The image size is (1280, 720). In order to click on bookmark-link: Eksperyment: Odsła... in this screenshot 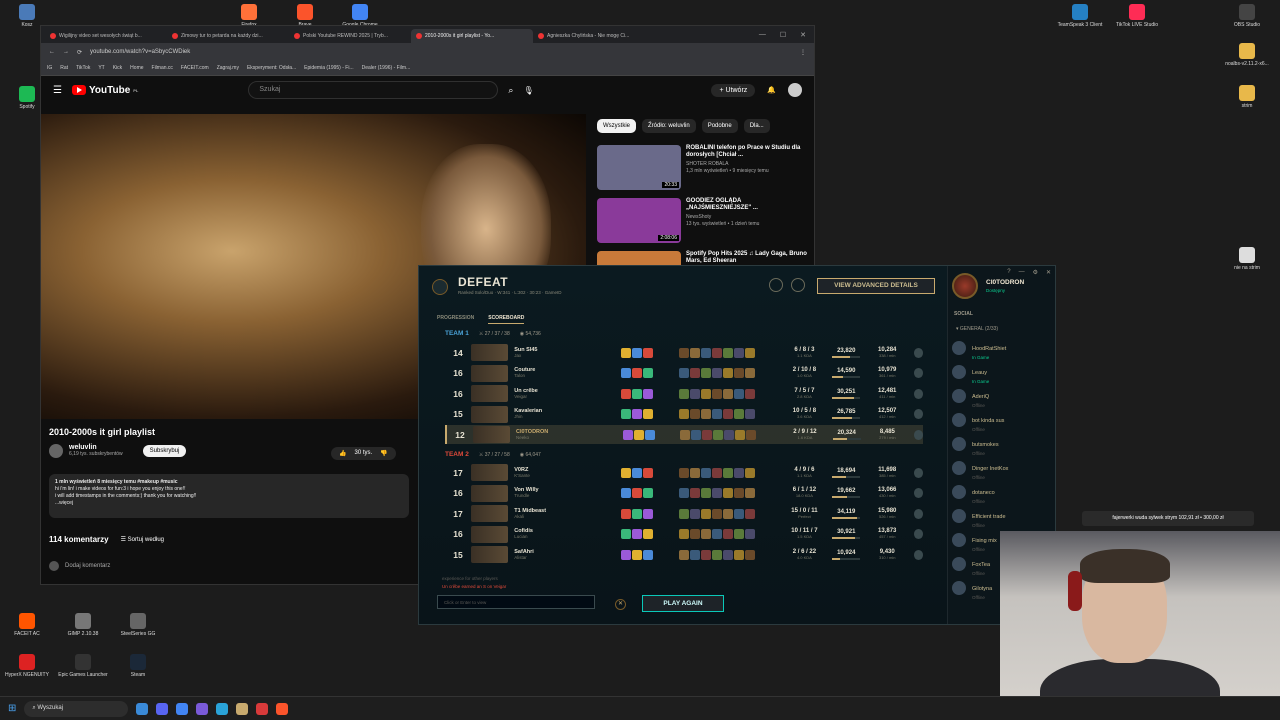, I will do `click(271, 68)`.